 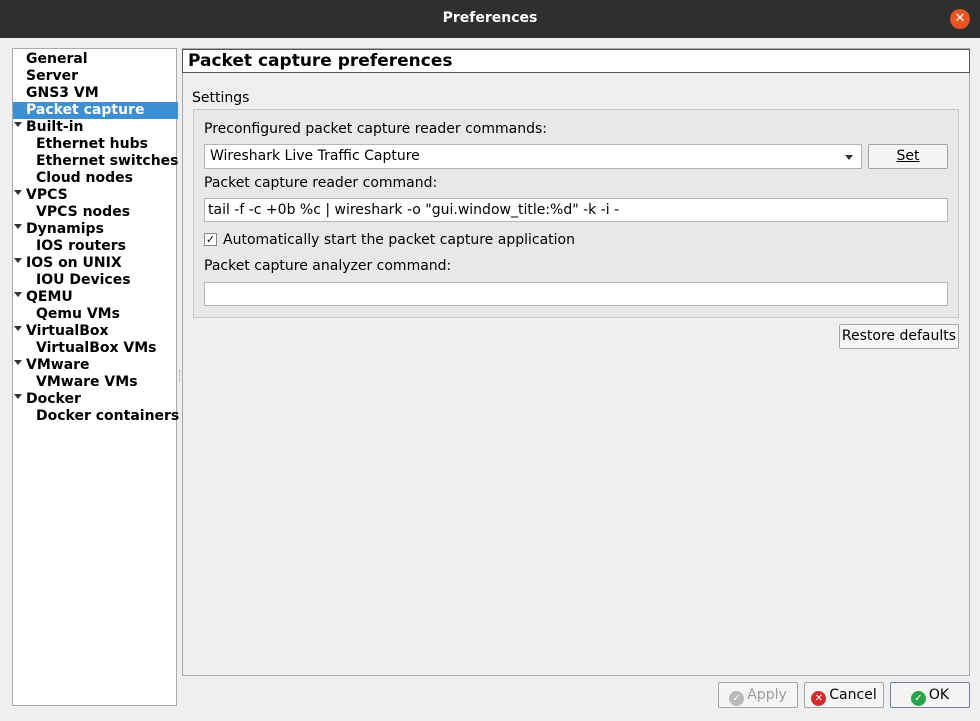 I want to click on sidebar-item-vmware-vms: VMware VMs, so click(x=75, y=382).